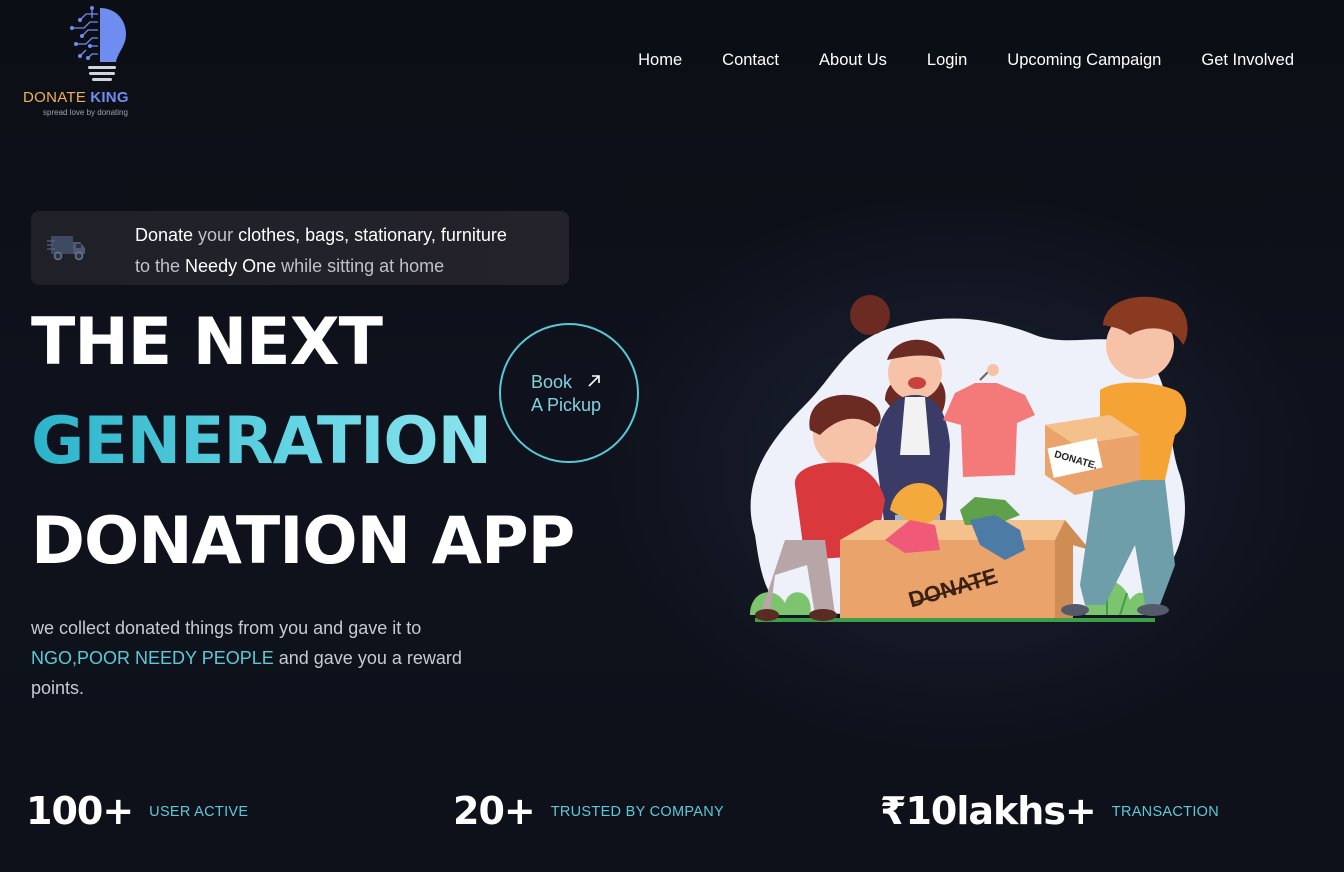 The width and height of the screenshot is (1344, 872). Describe the element at coordinates (360, 266) in the screenshot. I see `promo-text-while: while sitting at home` at that location.